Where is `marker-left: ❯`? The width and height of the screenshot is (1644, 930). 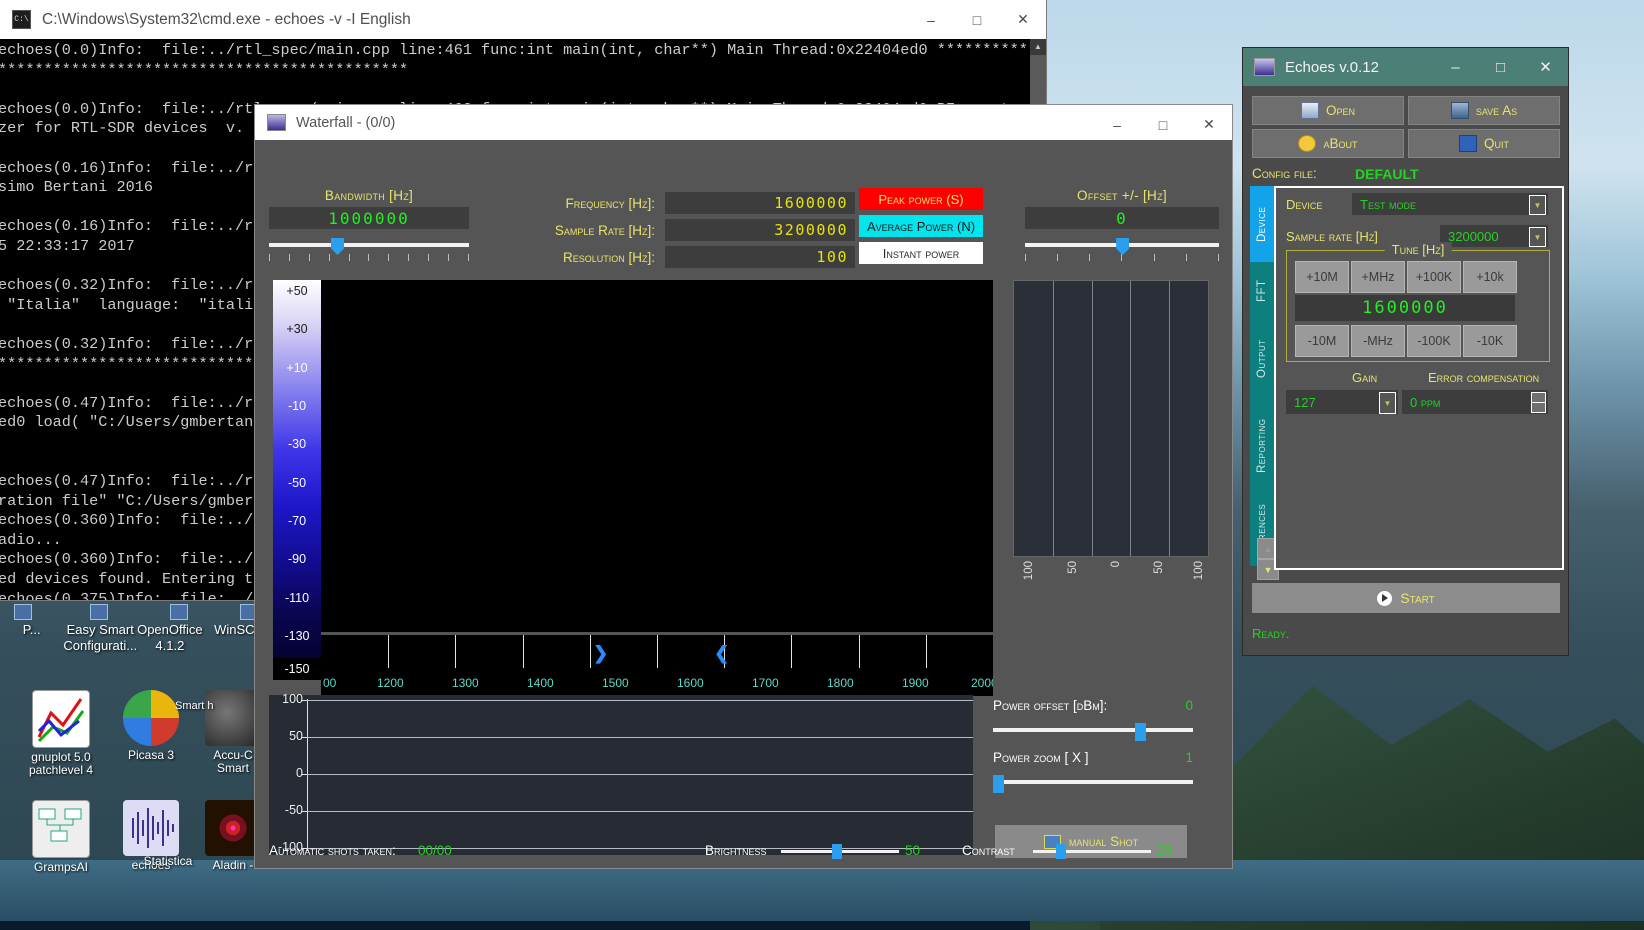 marker-left: ❯ is located at coordinates (600, 653).